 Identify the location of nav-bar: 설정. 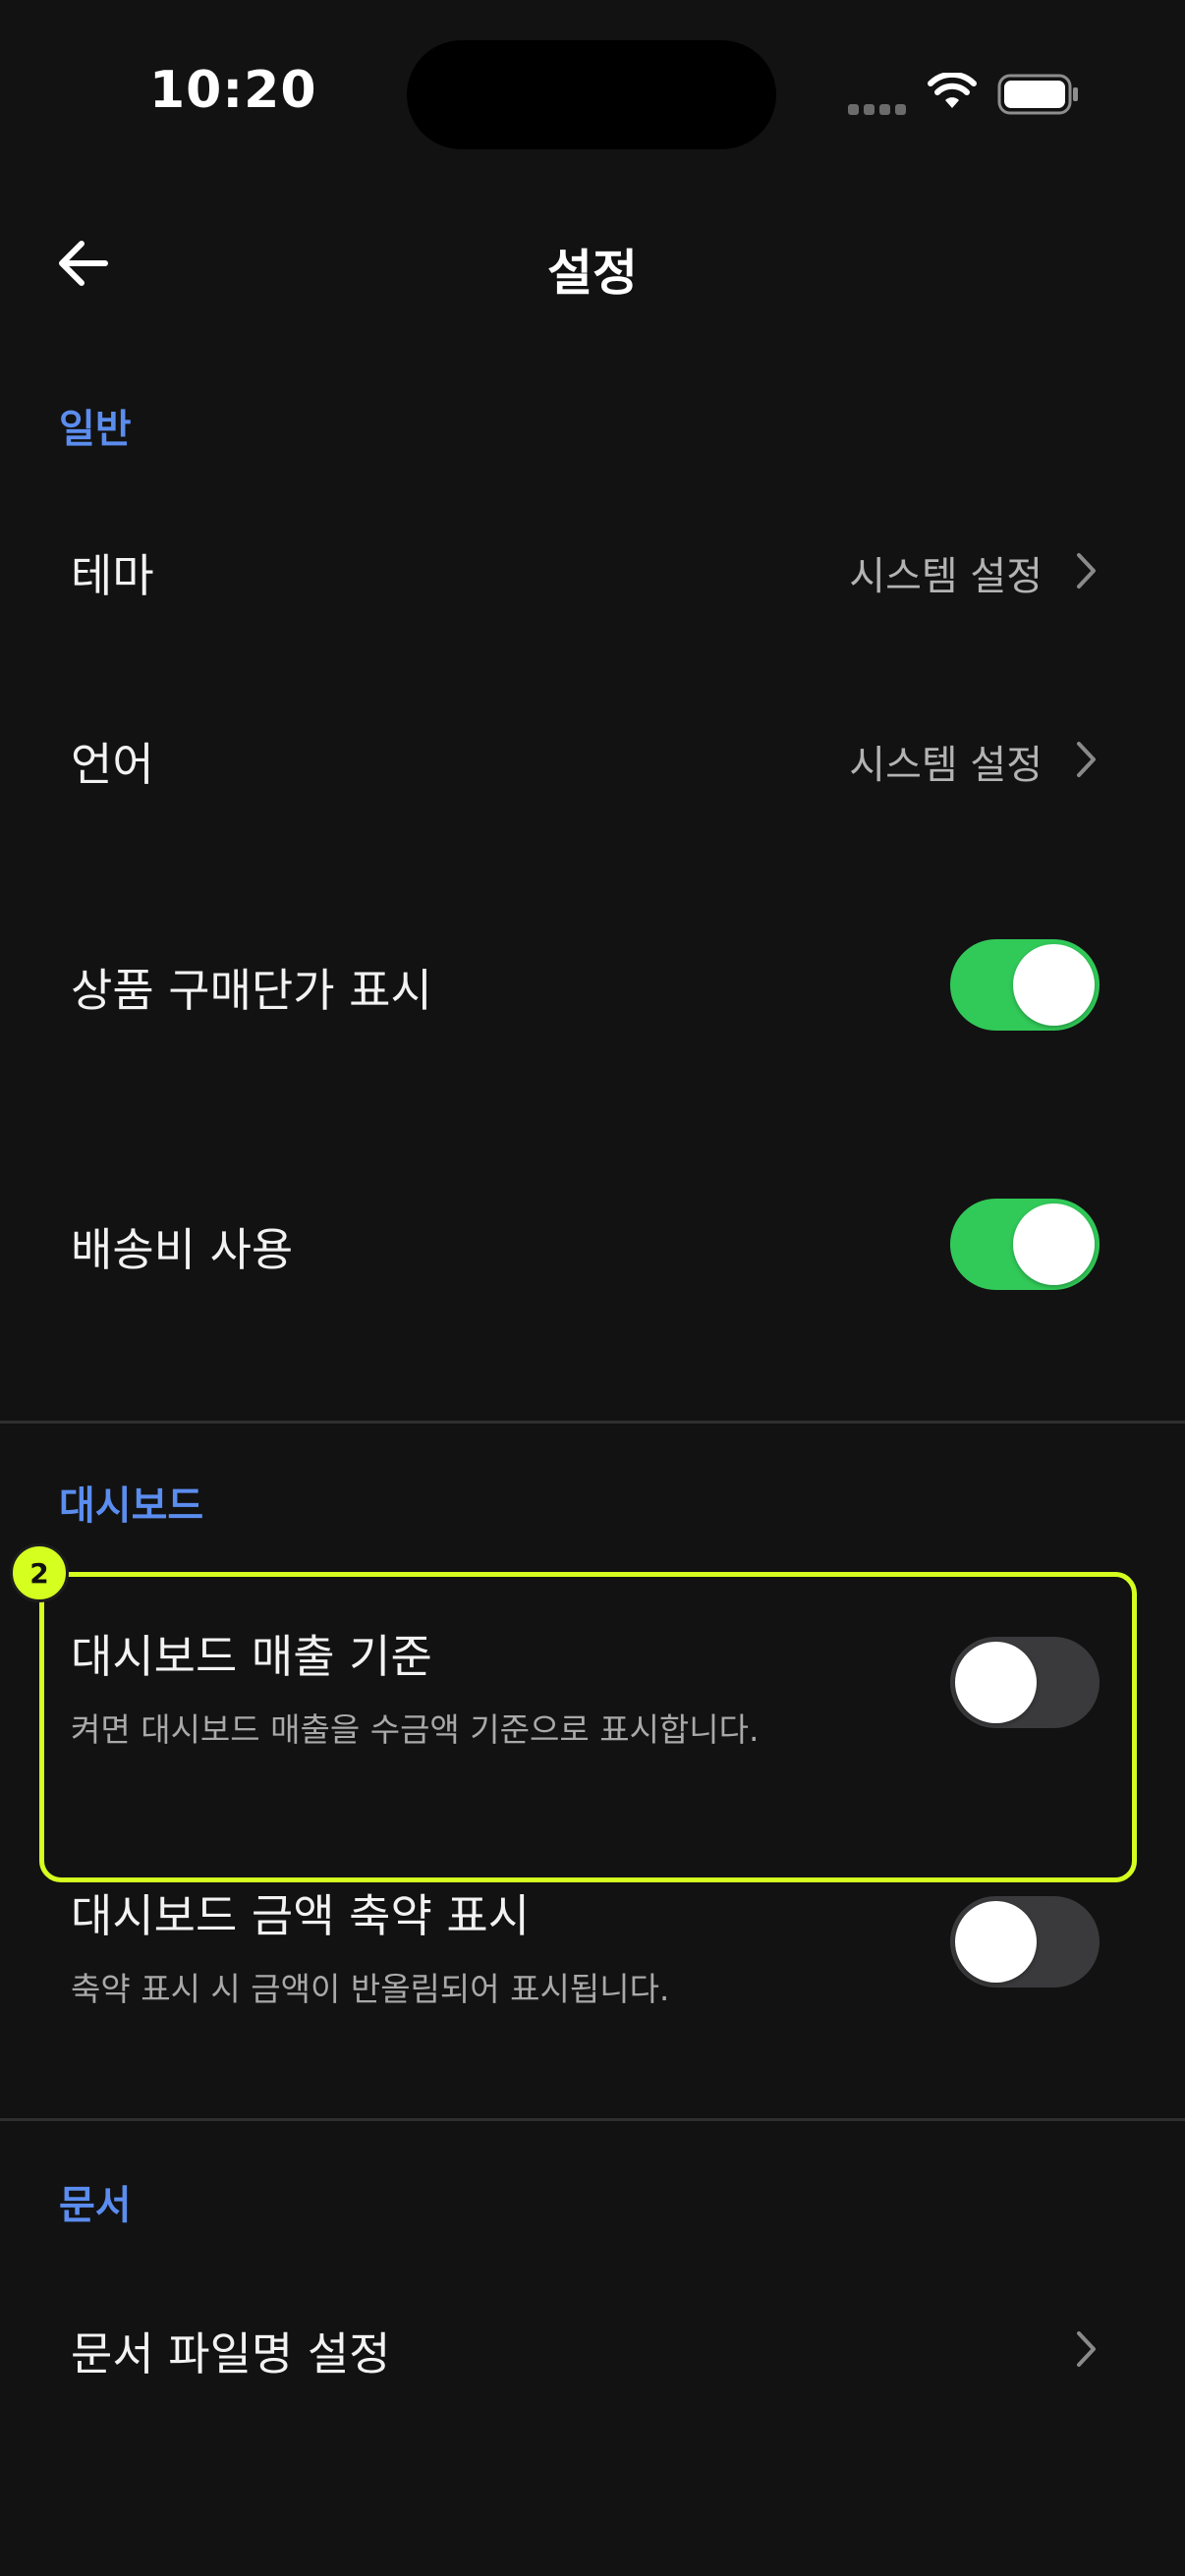
(592, 265).